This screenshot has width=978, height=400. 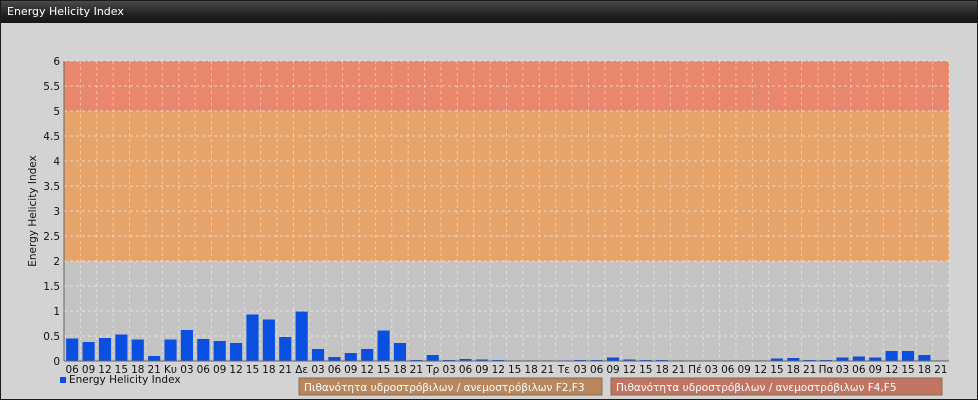 I want to click on y-tick-label: 1.5, so click(x=51, y=287).